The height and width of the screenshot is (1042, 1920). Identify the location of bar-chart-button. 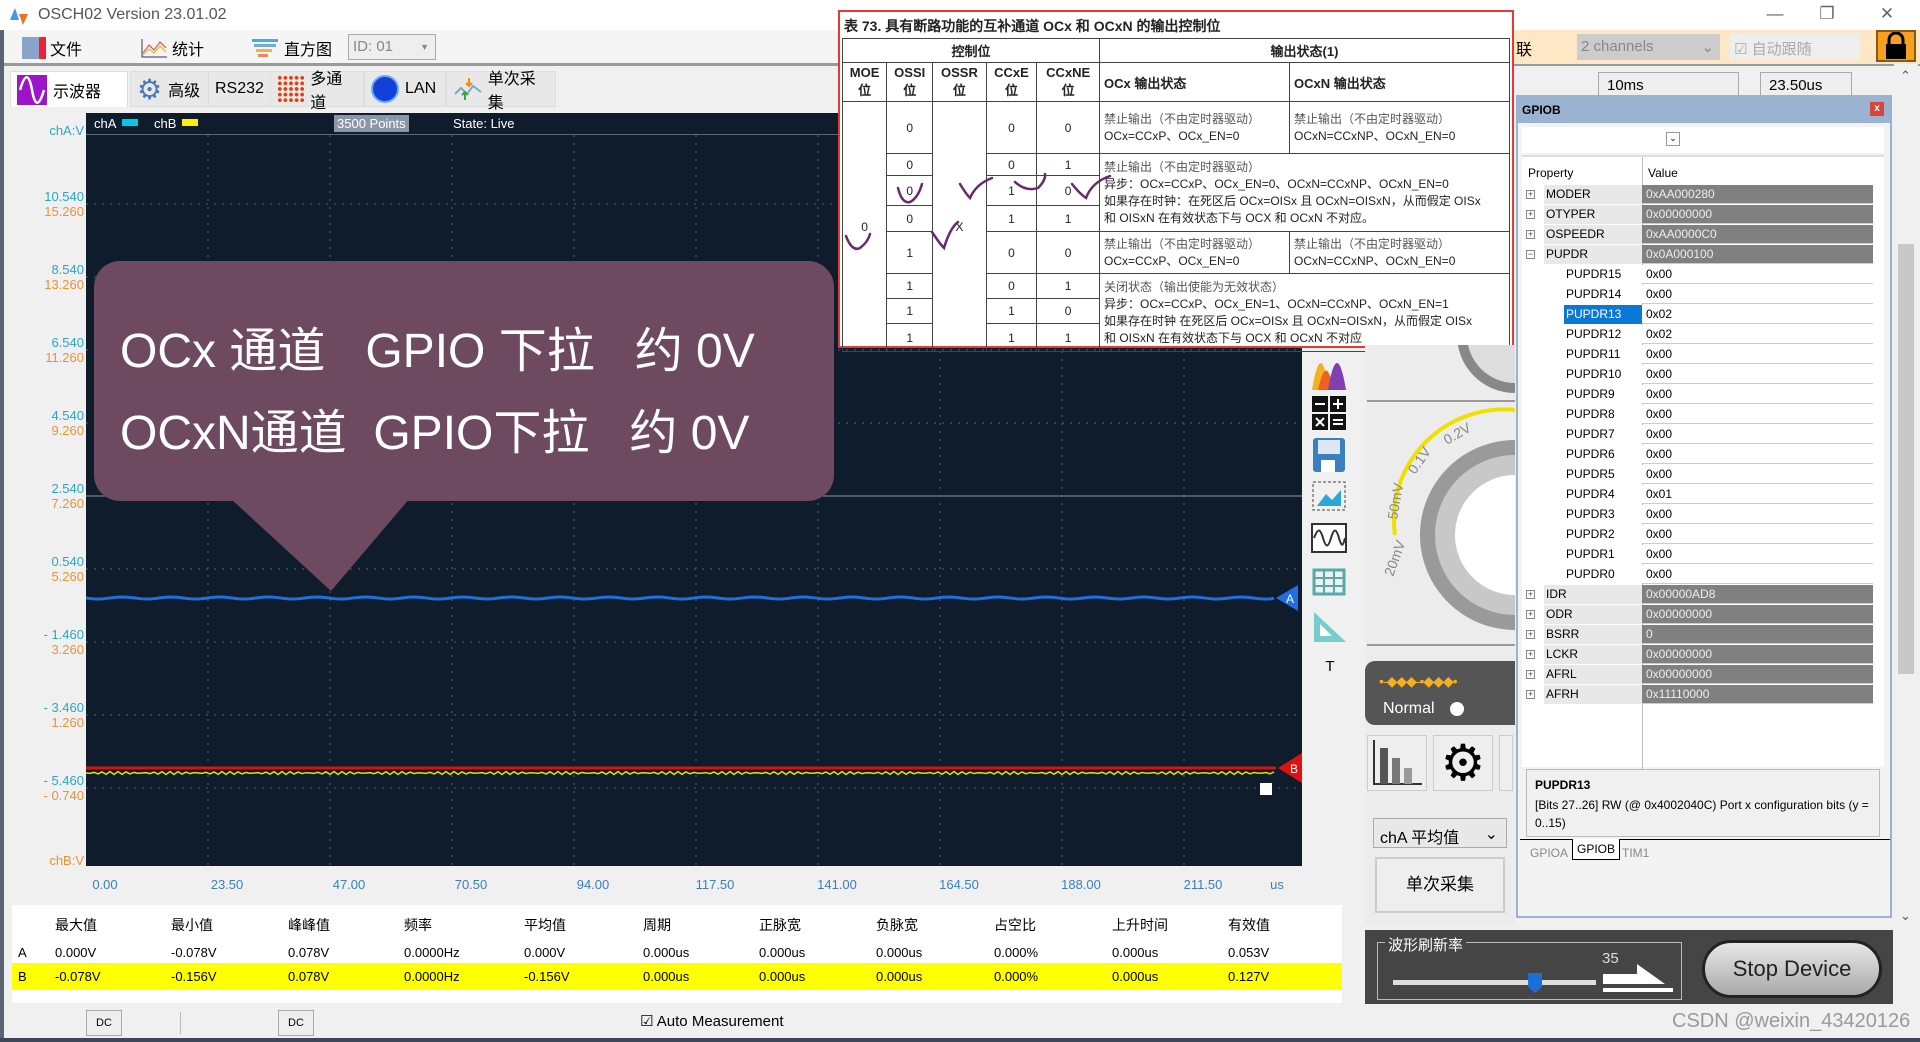
(1397, 763).